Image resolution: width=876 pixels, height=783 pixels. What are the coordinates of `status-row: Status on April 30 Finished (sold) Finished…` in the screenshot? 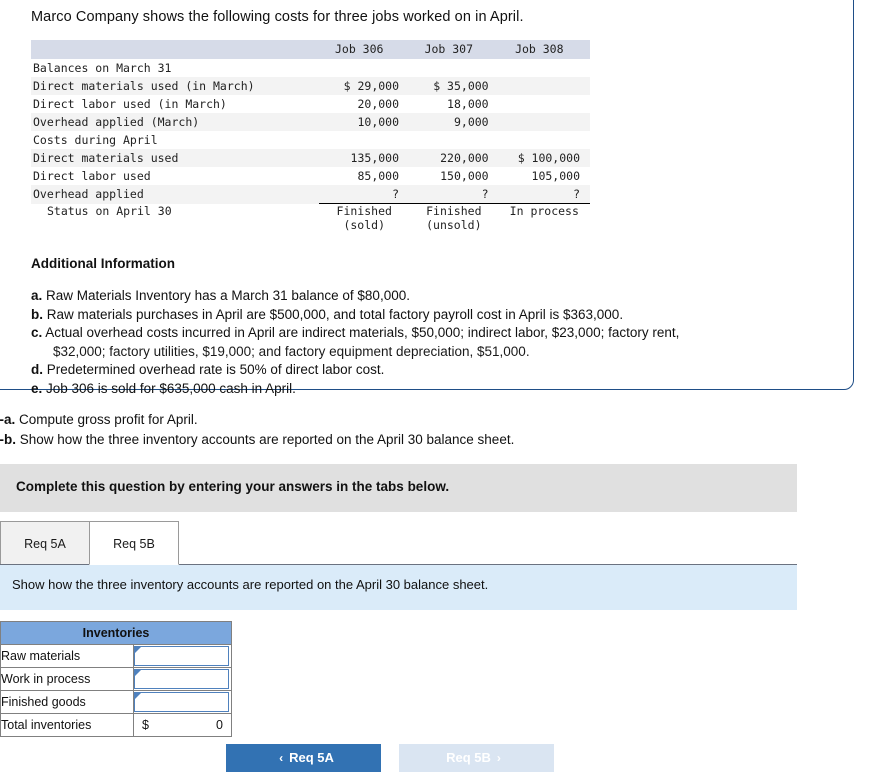 It's located at (310, 220).